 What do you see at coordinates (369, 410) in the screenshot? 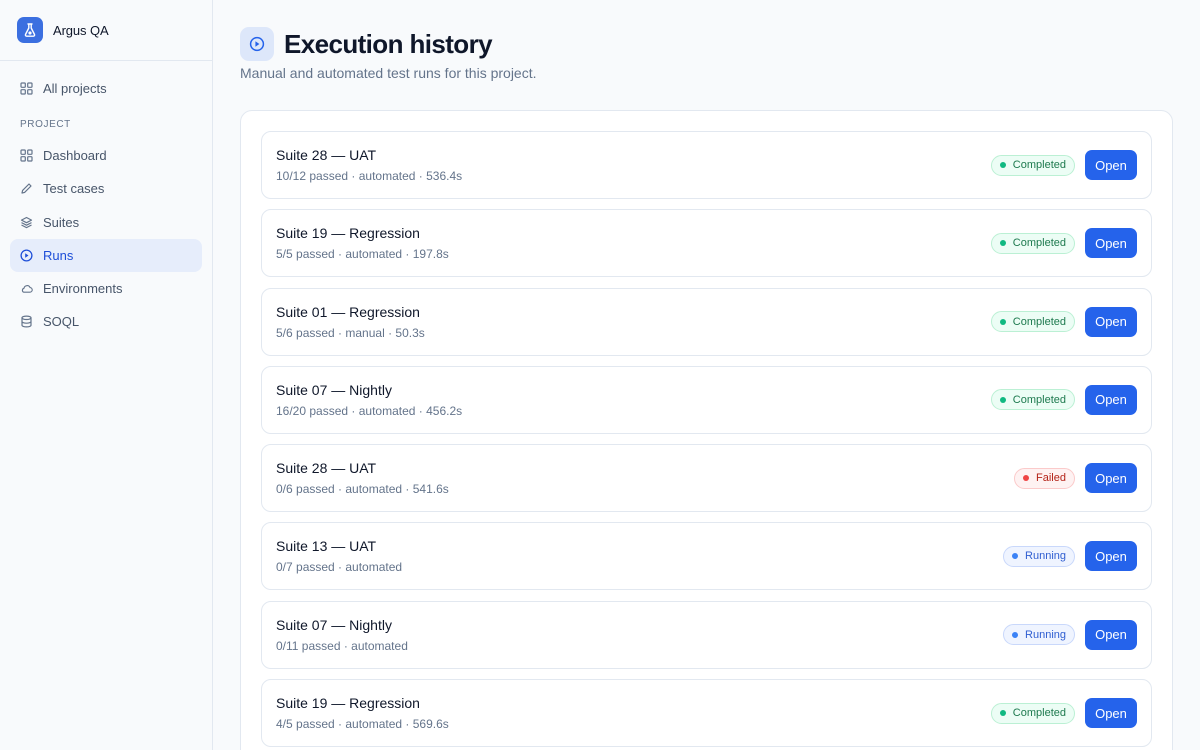
I see `run-meta: 16/20 passed · automated · 456.2s` at bounding box center [369, 410].